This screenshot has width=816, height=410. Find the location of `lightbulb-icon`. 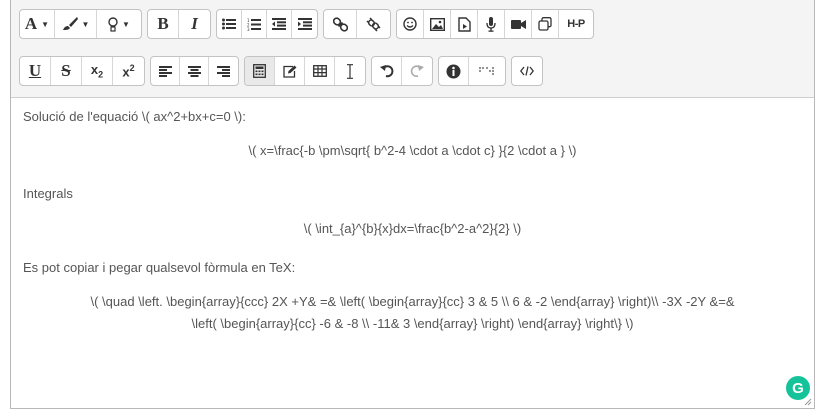

lightbulb-icon is located at coordinates (113, 24).